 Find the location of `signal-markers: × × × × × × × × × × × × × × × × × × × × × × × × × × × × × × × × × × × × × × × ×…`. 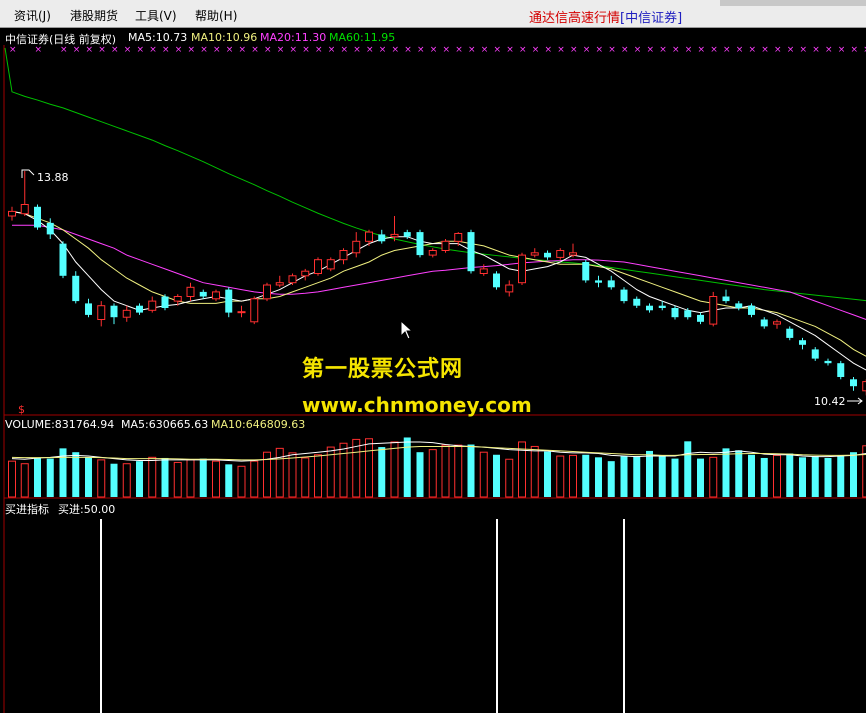

signal-markers: × × × × × × × × × × × × × × × × × × × × × × × × × × × × × × × × × × × × × × × ×… is located at coordinates (437, 50).